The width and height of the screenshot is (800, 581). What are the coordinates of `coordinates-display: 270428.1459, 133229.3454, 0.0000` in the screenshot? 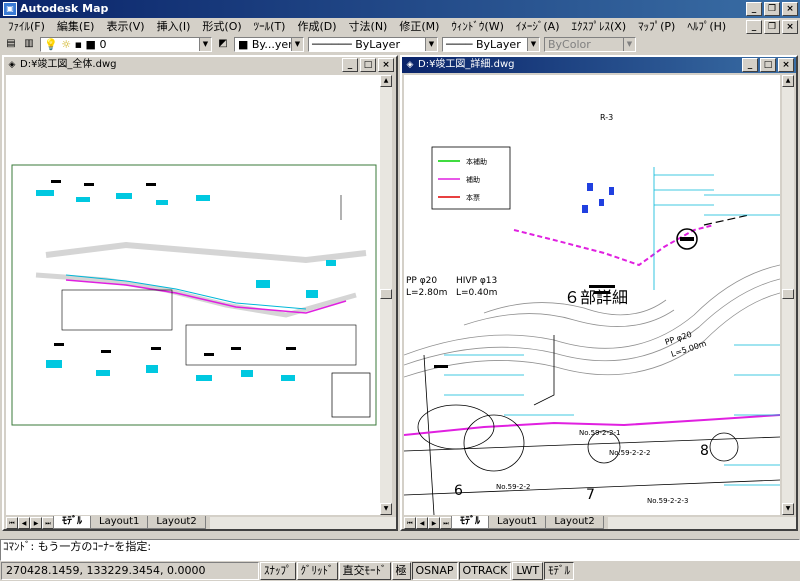 It's located at (130, 571).